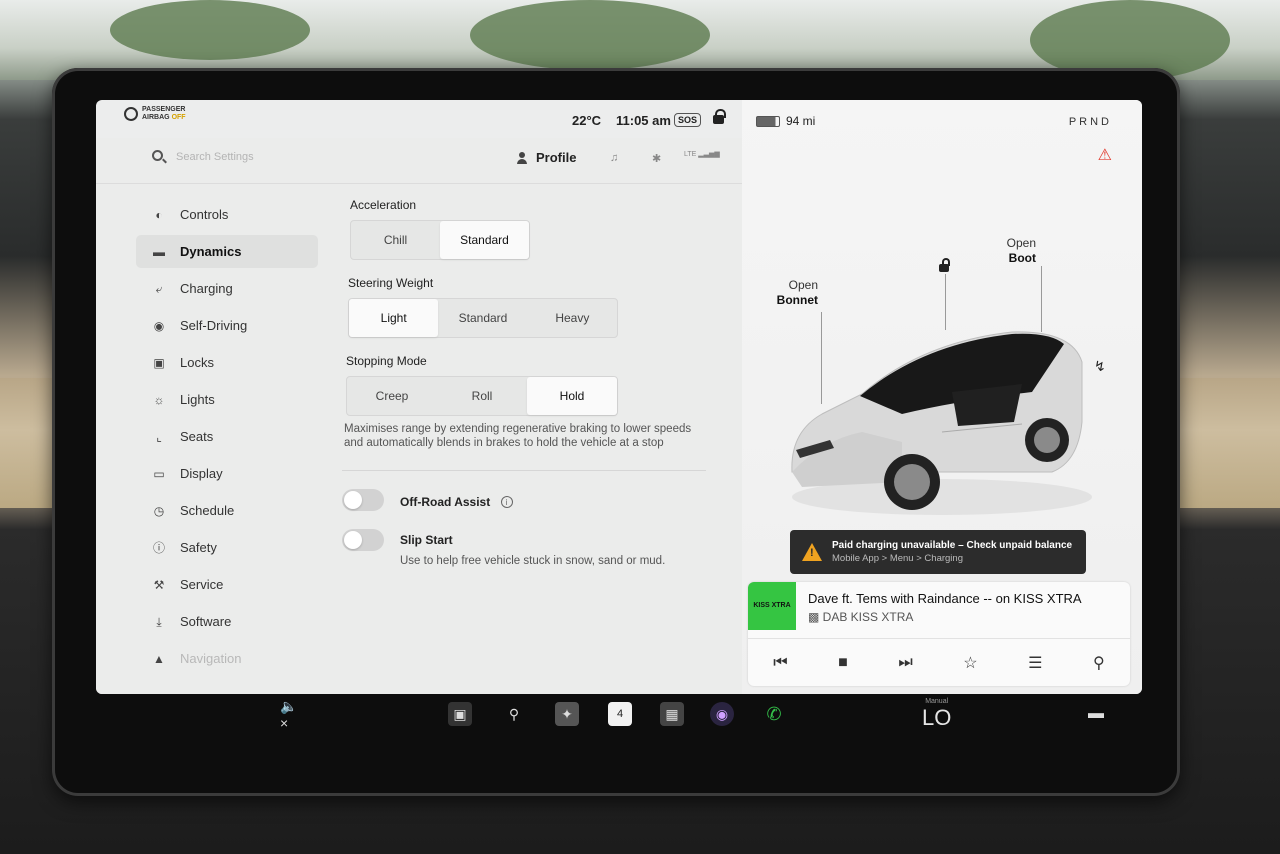 The width and height of the screenshot is (1280, 854). Describe the element at coordinates (159, 214) in the screenshot. I see `toggle-icon: ◐` at that location.